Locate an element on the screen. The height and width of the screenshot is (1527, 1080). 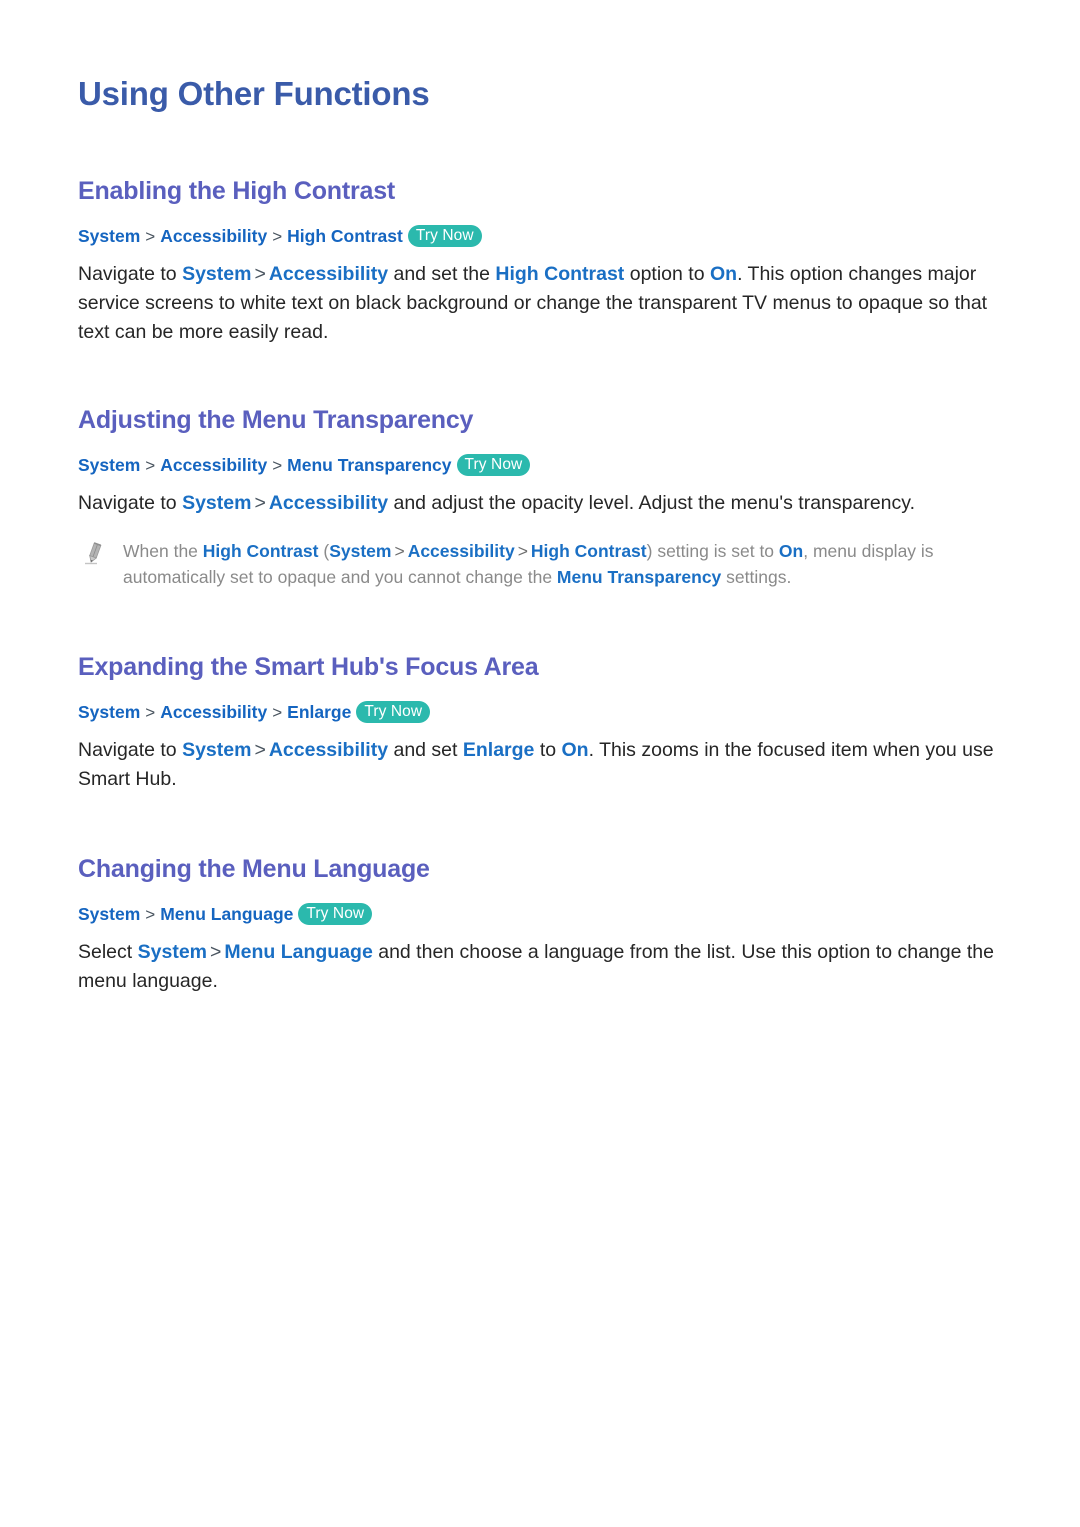
text-fragment: Select is located at coordinates (108, 952).